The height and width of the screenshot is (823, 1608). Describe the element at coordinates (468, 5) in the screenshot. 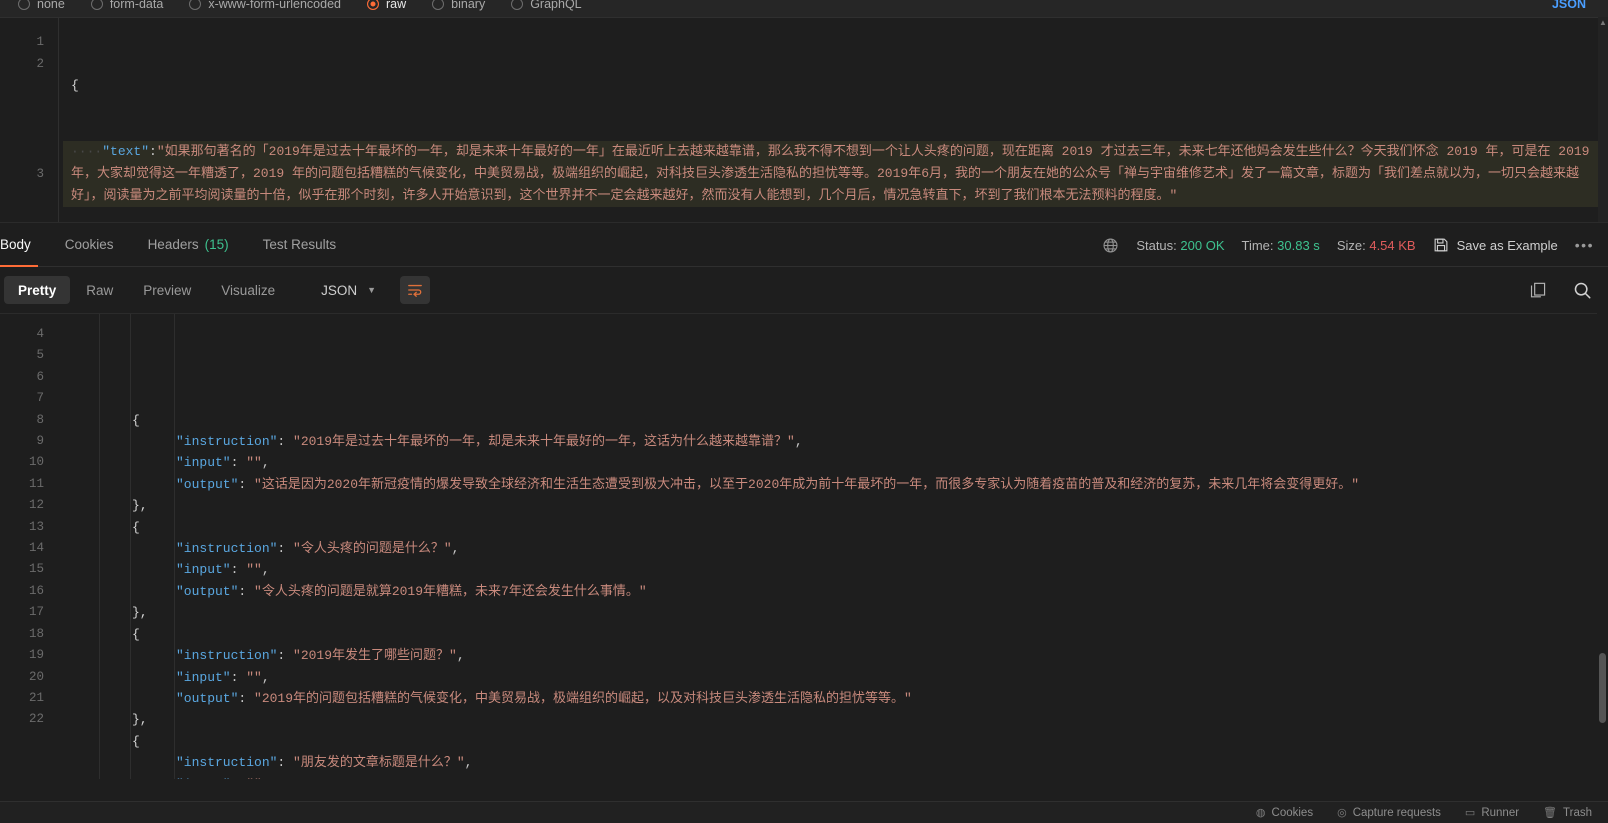

I see `body-type-label: binary` at that location.